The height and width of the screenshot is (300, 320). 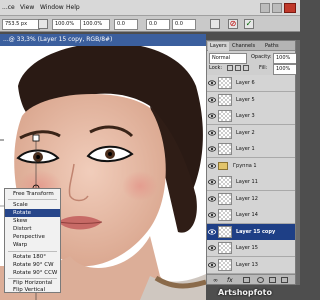 I want to click on menu-item-select: ...ce, so click(x=8, y=7).